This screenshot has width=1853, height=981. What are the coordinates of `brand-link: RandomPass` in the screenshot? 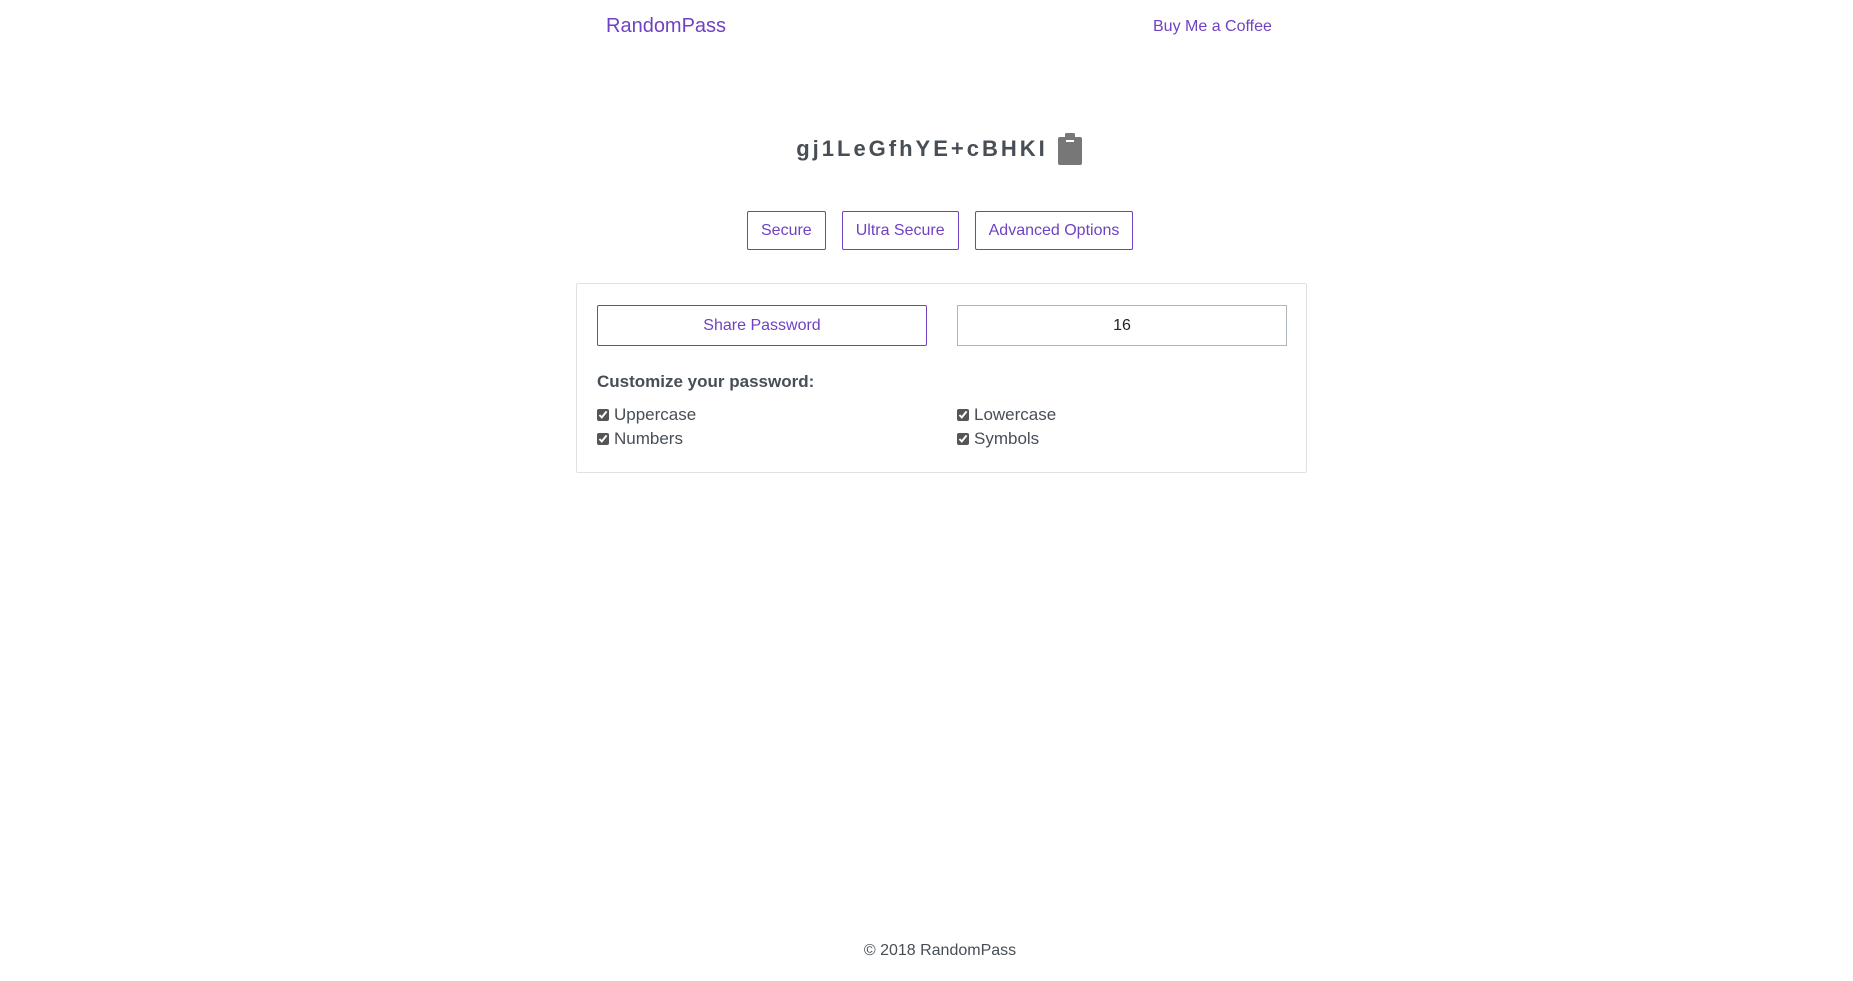 It's located at (666, 26).